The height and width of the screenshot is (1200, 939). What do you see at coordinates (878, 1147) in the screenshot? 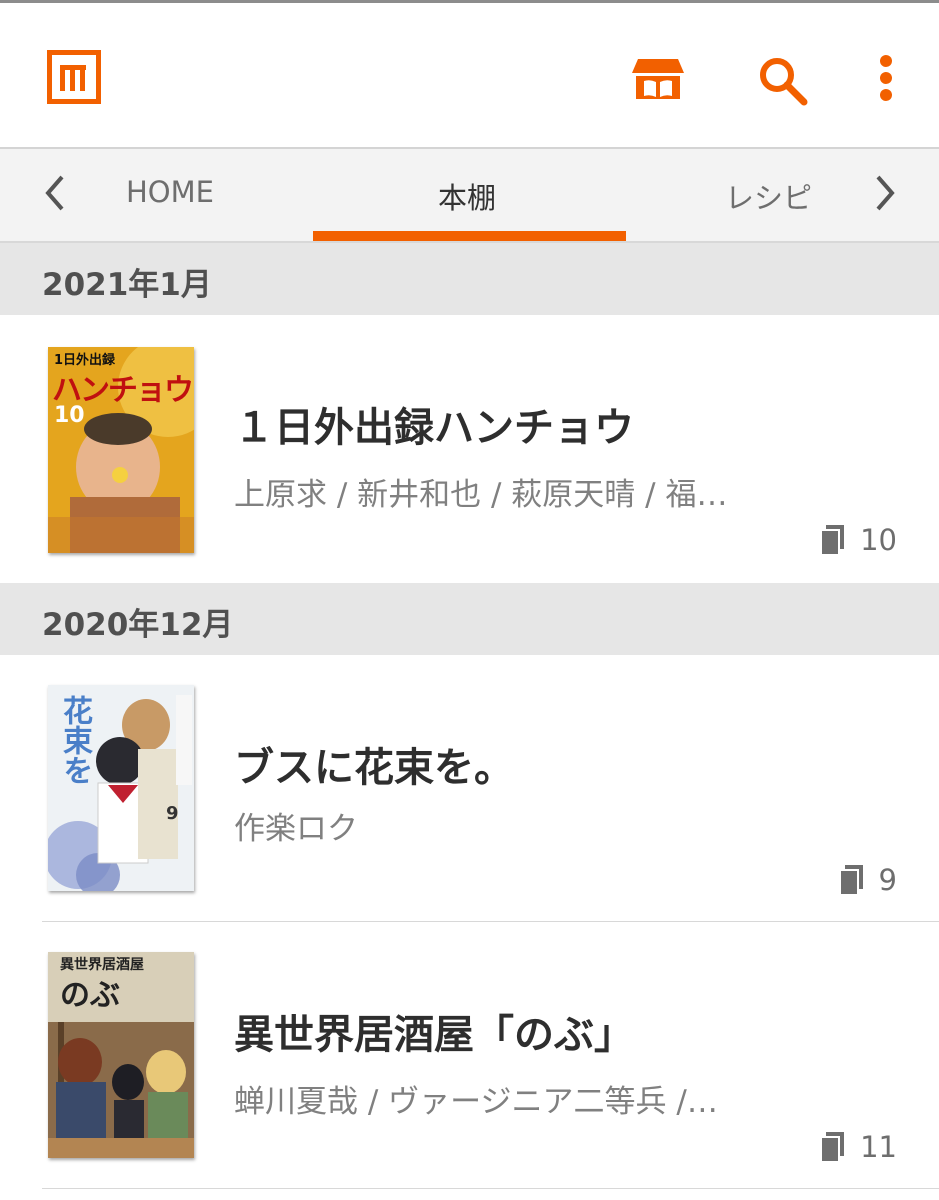
I see `volume-count-value: 11` at bounding box center [878, 1147].